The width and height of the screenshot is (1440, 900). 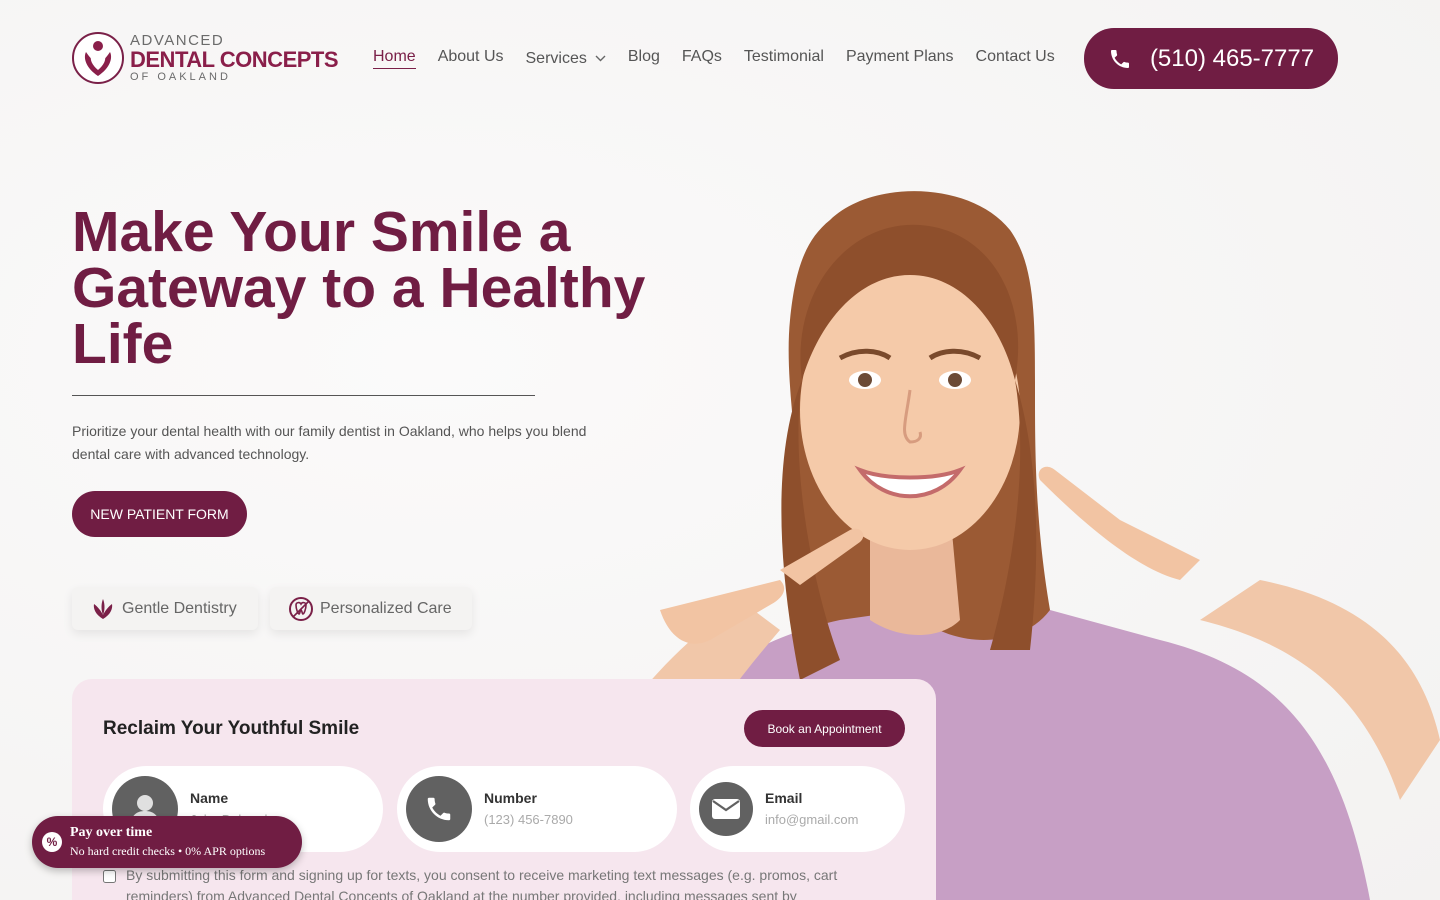 I want to click on hero-divider, so click(x=303, y=395).